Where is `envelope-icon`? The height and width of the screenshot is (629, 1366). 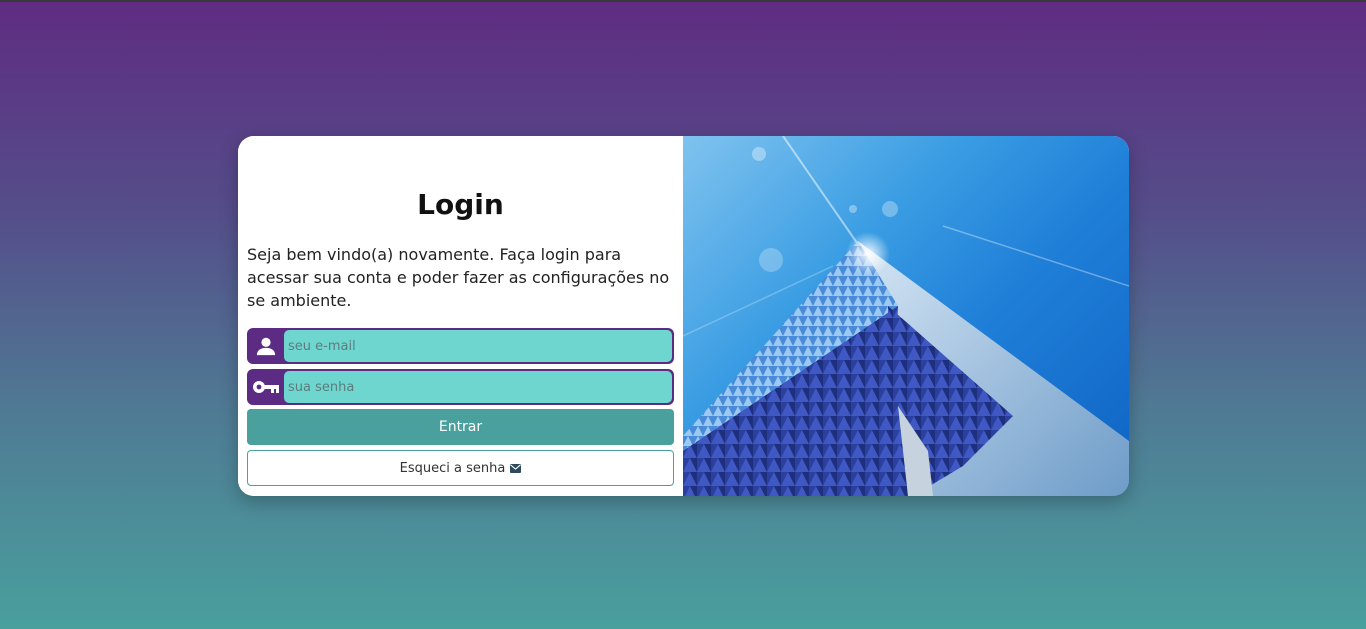
envelope-icon is located at coordinates (516, 468).